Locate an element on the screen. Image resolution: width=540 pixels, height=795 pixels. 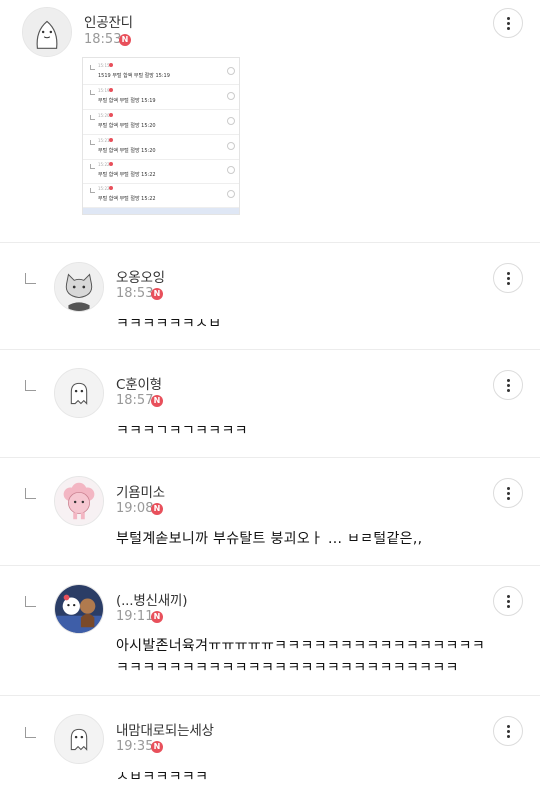
comment-text-line-2: ㅋㅋㅋㅋㅋㅋㅋㅋㅋㅋㅋㅋㅋㅋㅋㅋㅋㅋㅋㅋㅋㅋㅋㅋㅋㅋ is located at coordinates (287, 668).